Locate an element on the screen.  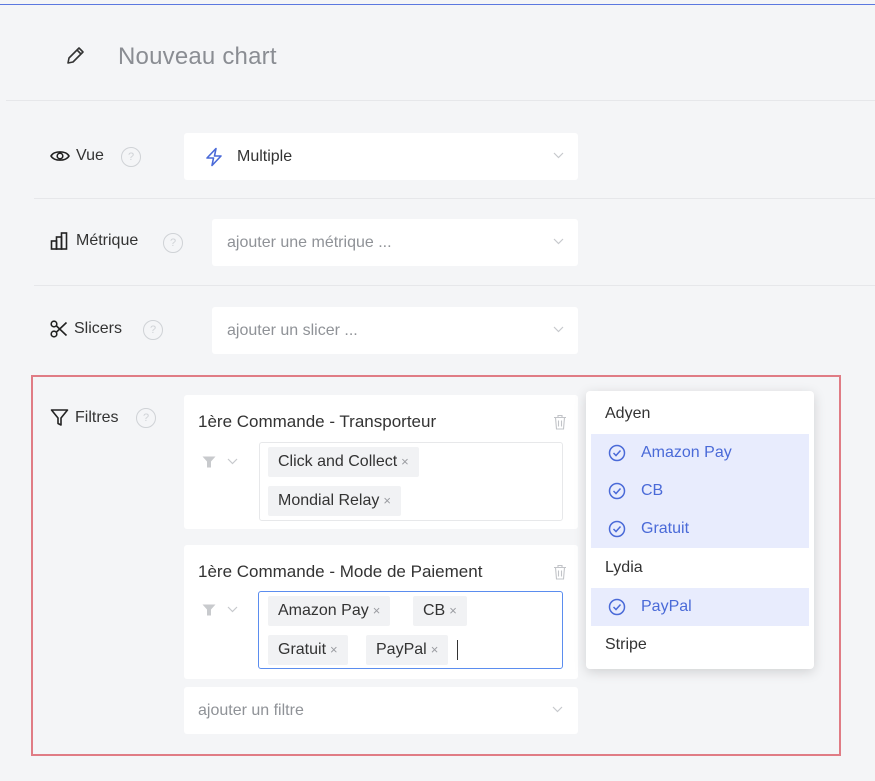
filter-tag: Gratuit × is located at coordinates (308, 650).